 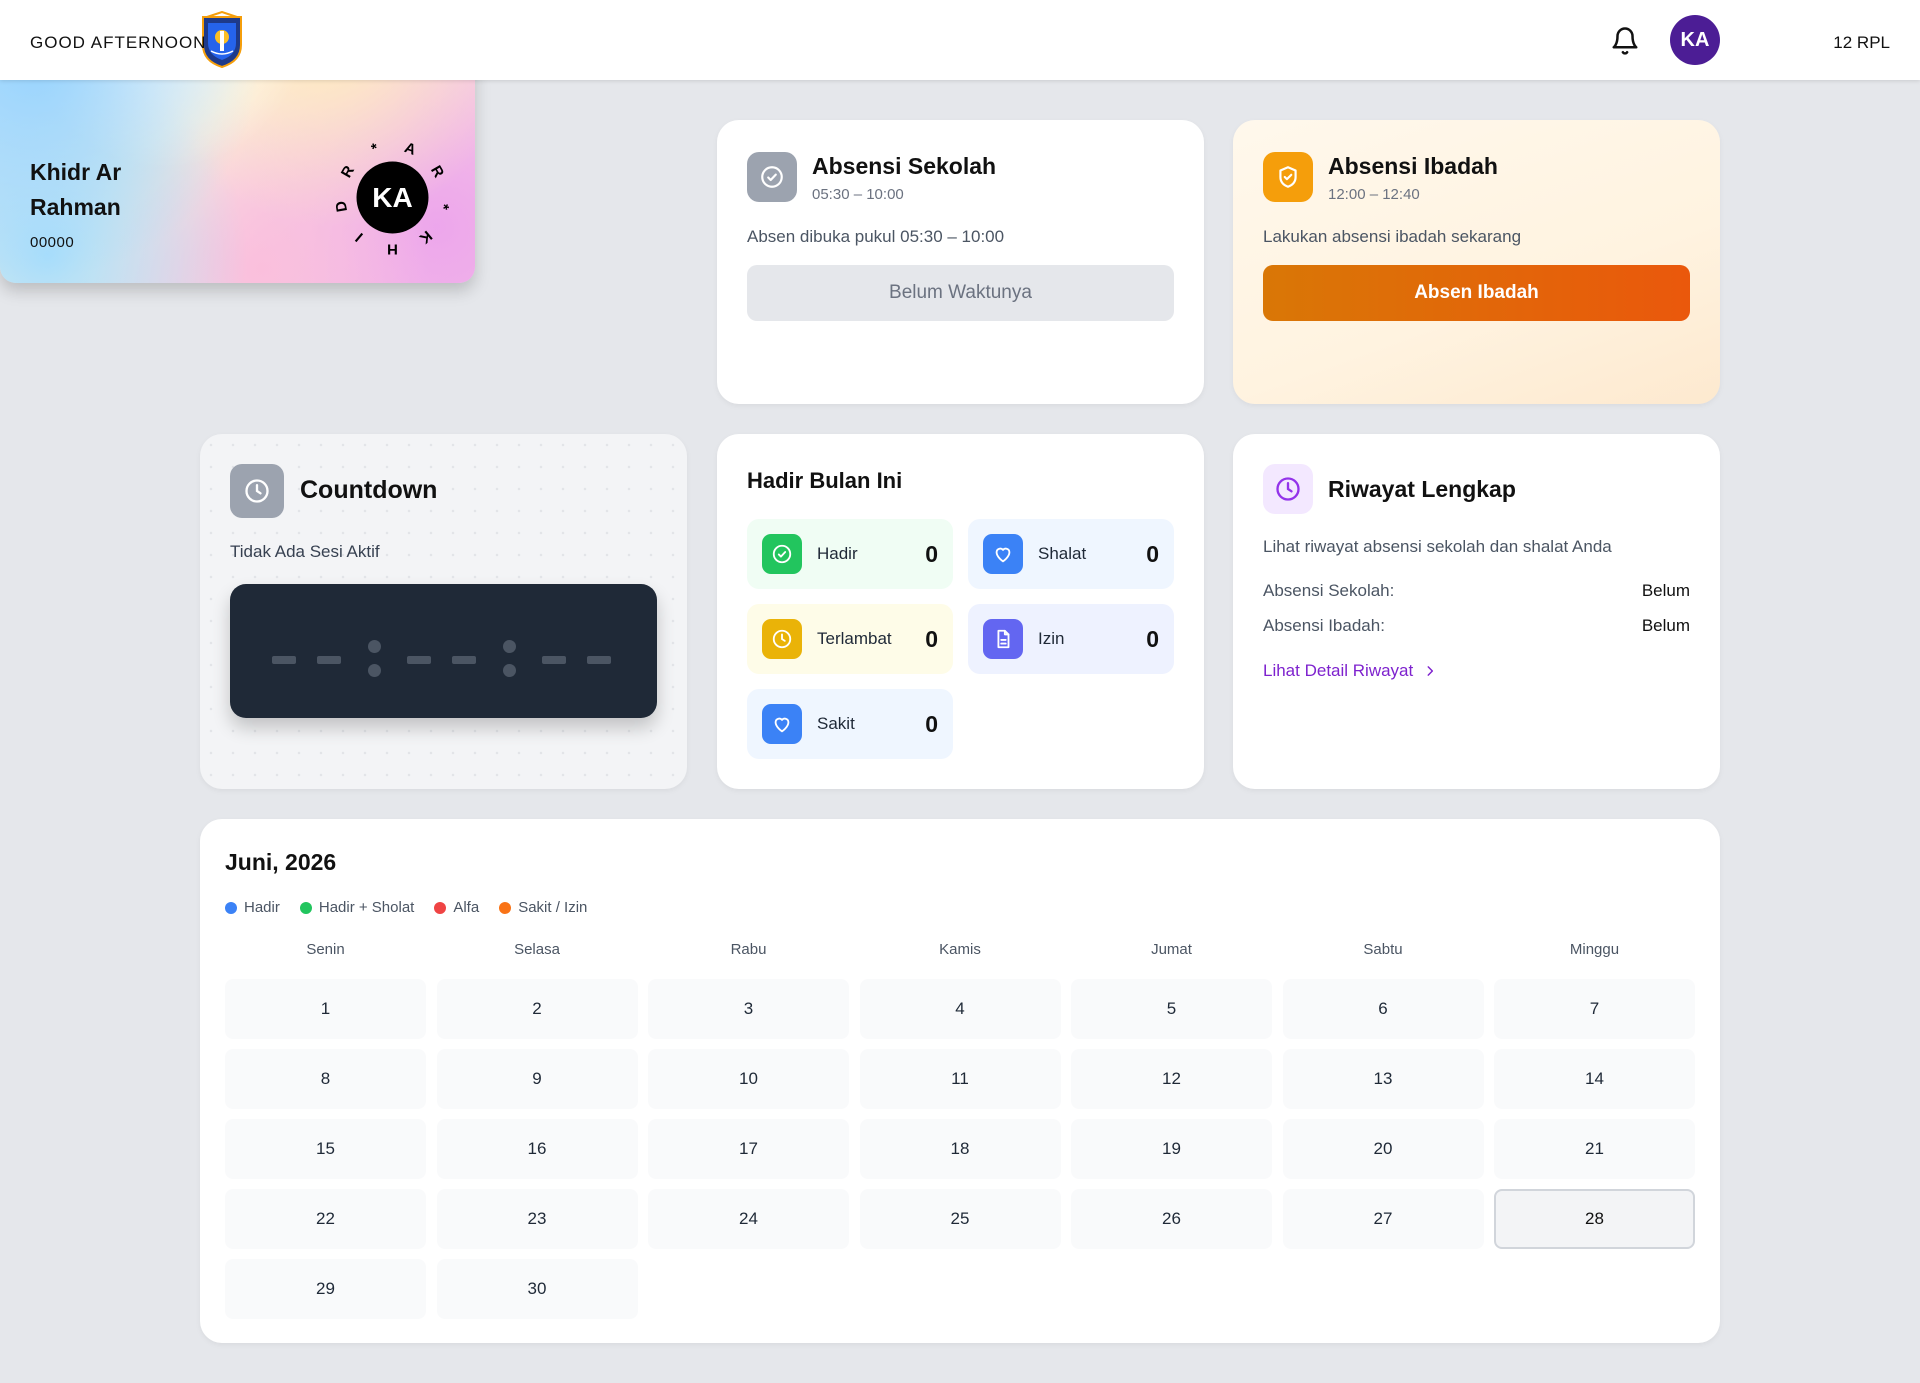 What do you see at coordinates (850, 554) in the screenshot?
I see `stat-hadir: Hadir 0` at bounding box center [850, 554].